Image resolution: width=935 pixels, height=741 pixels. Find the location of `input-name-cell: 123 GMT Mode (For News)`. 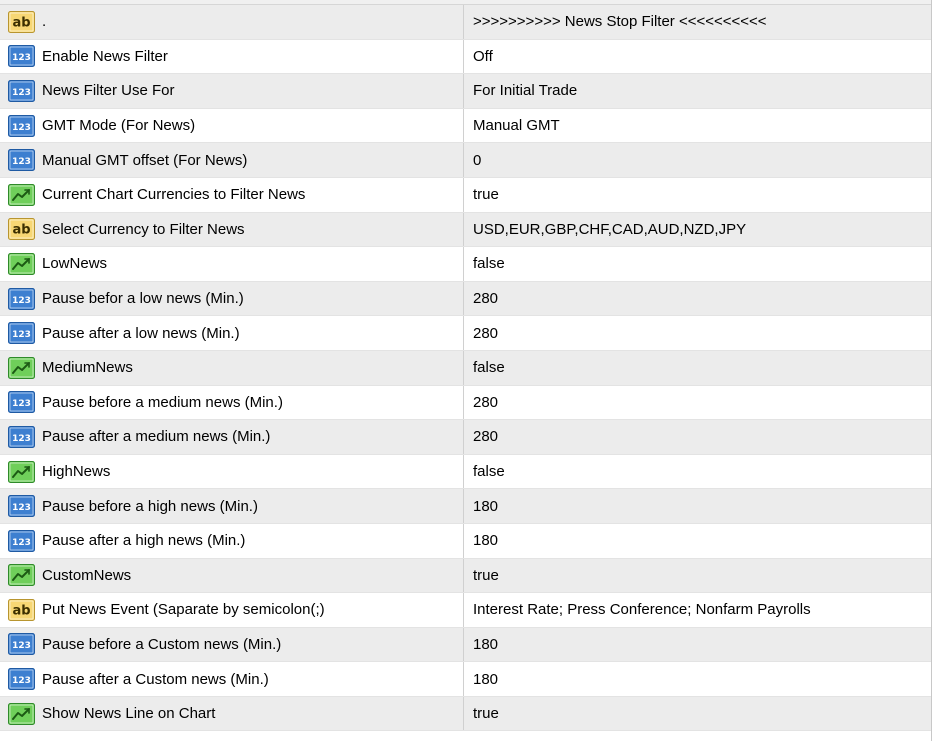

input-name-cell: 123 GMT Mode (For News) is located at coordinates (232, 125).